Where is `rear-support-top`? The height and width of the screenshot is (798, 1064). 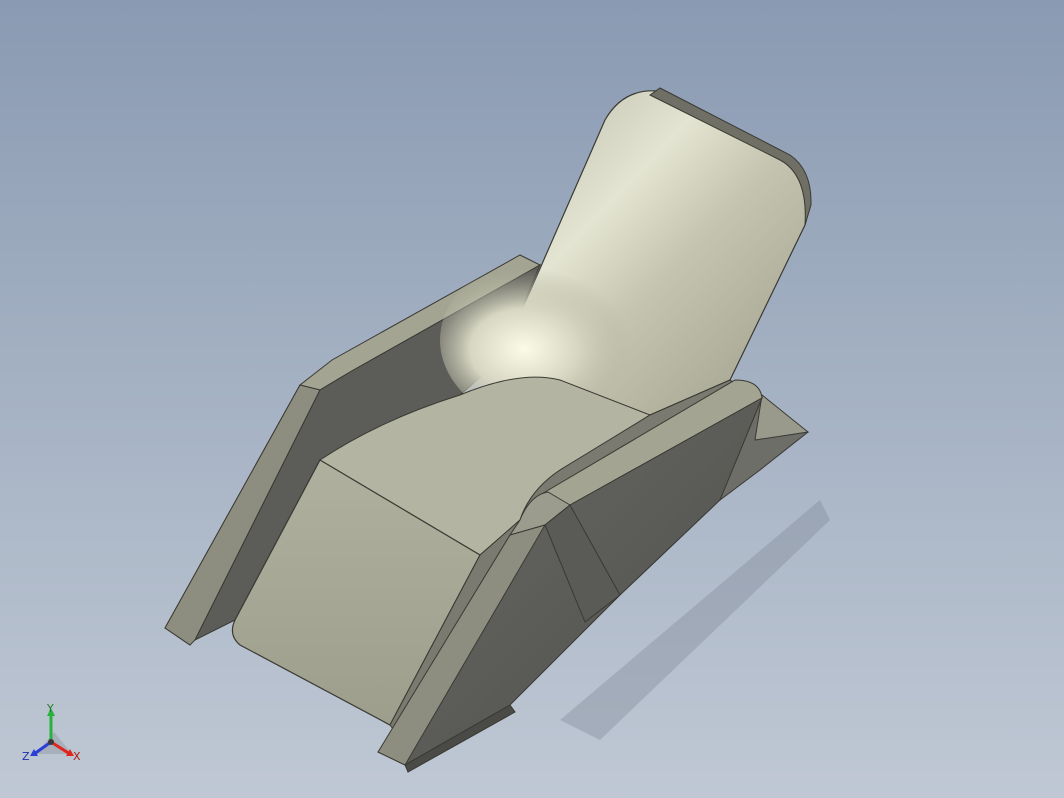 rear-support-top is located at coordinates (782, 417).